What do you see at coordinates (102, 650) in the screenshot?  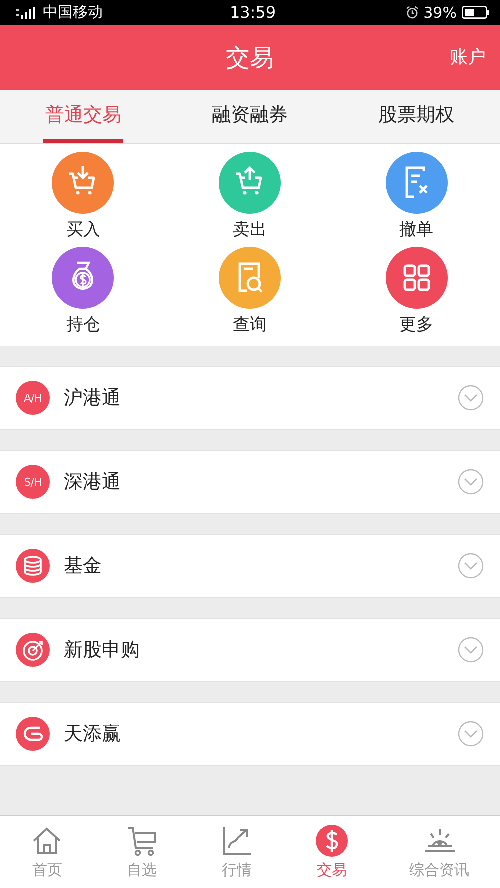 I see `section-label: 新股申购` at bounding box center [102, 650].